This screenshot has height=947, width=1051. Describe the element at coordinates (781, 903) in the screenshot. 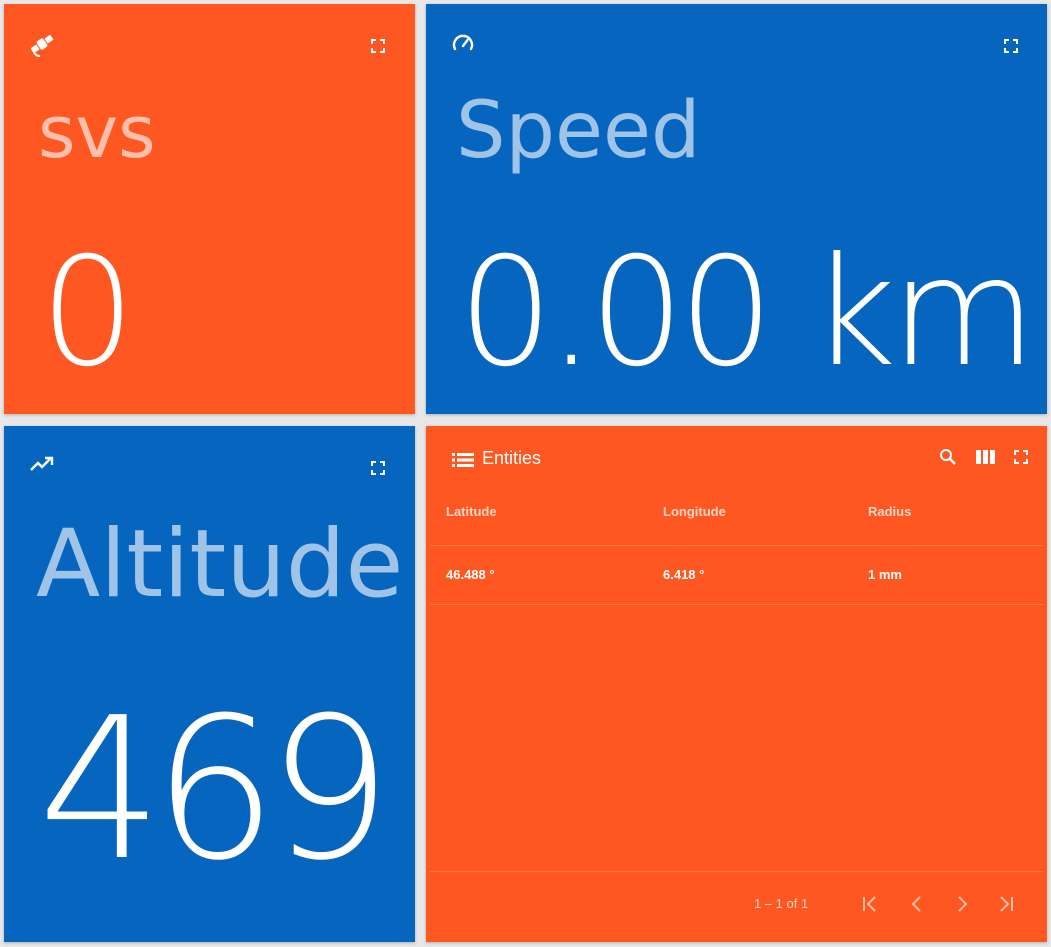

I see `pagination-range: 1 – 1 of 1` at that location.